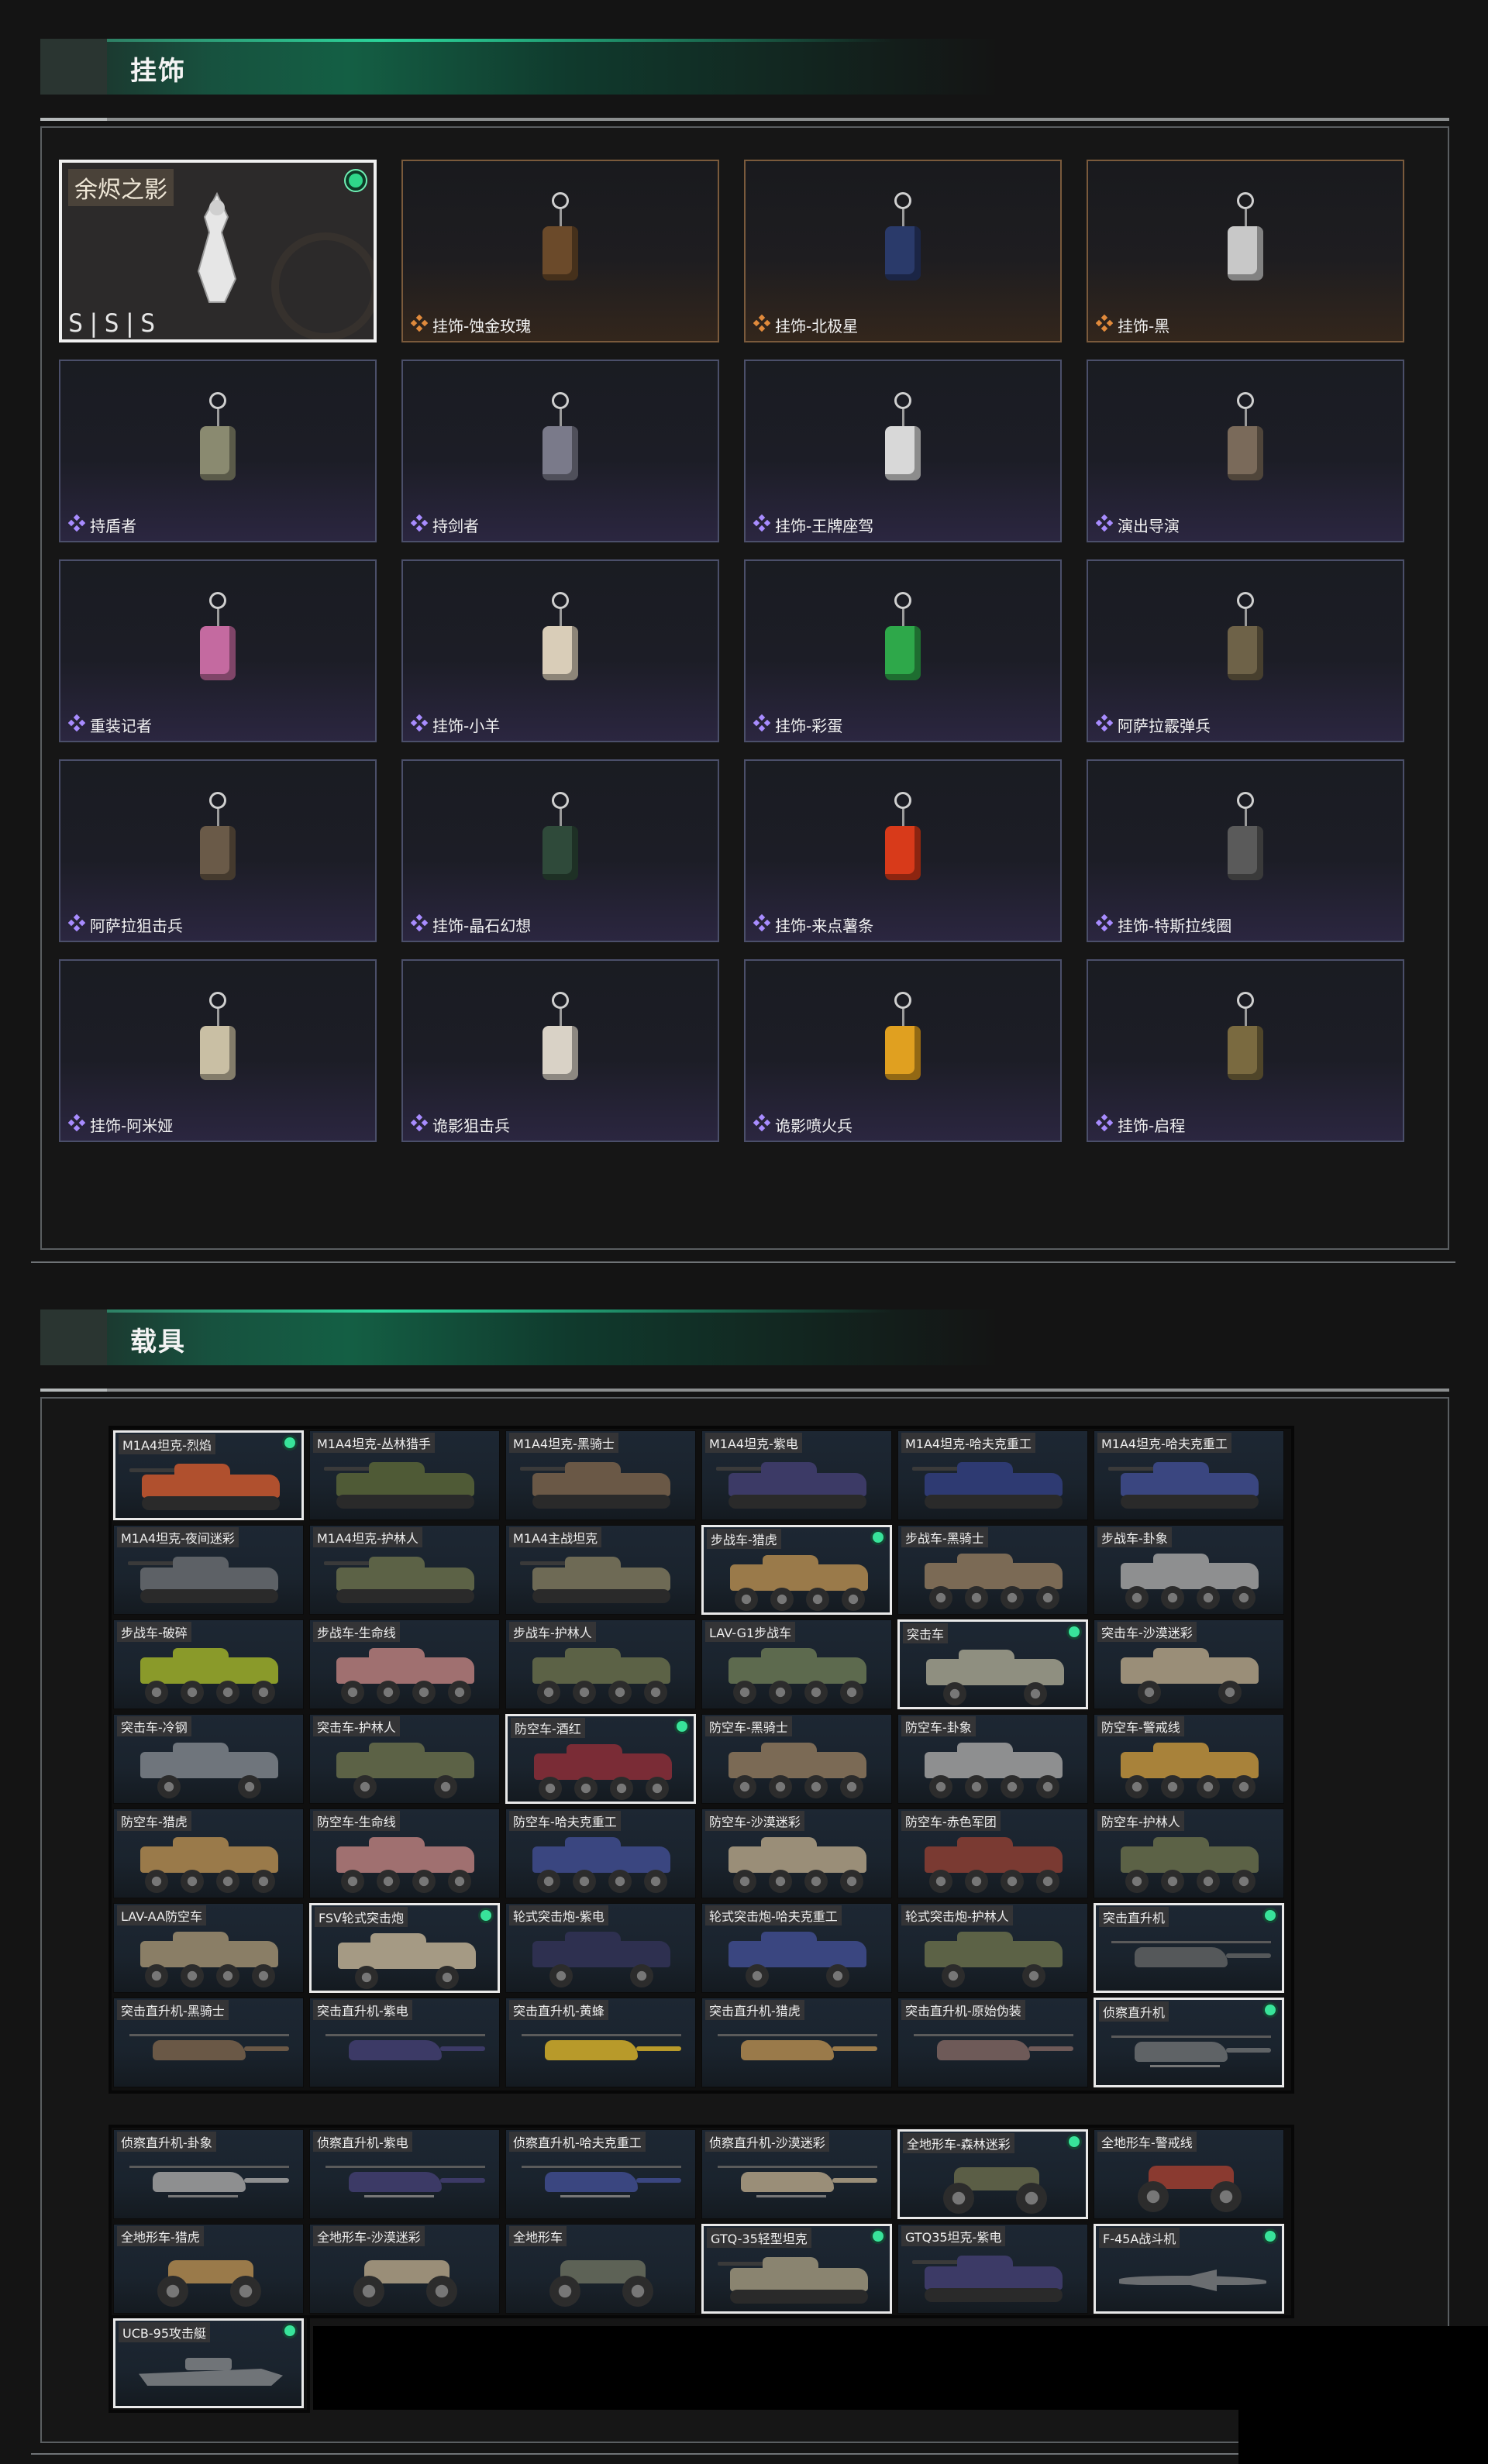 The width and height of the screenshot is (1488, 2464). Describe the element at coordinates (1134, 1537) in the screenshot. I see `vehicle-name: 步战车-卦象` at that location.